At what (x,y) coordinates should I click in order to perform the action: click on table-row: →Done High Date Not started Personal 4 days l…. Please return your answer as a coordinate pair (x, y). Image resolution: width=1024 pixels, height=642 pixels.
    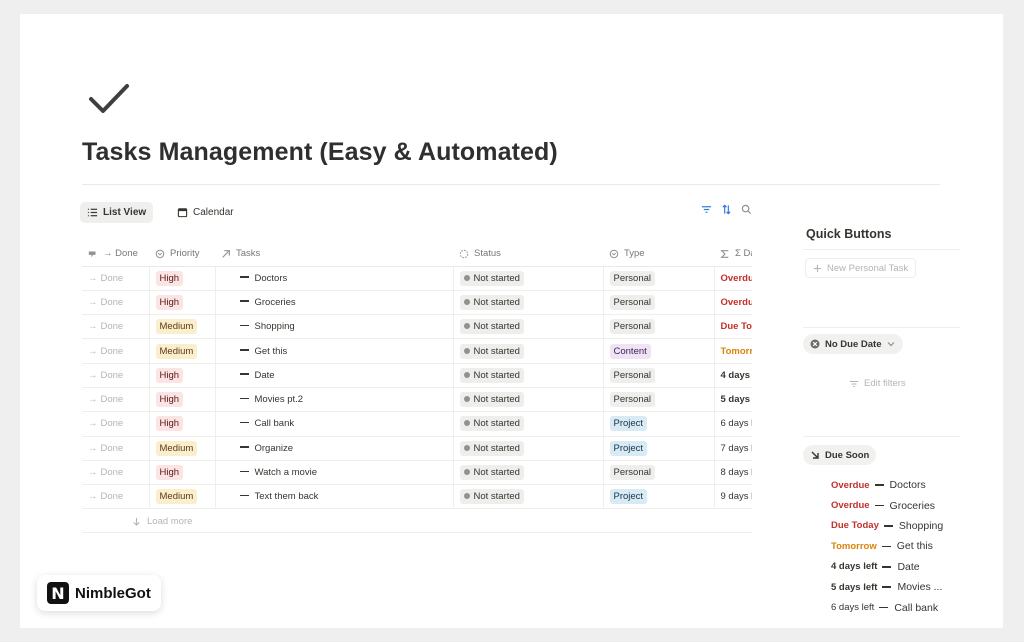
    Looking at the image, I should click on (417, 375).